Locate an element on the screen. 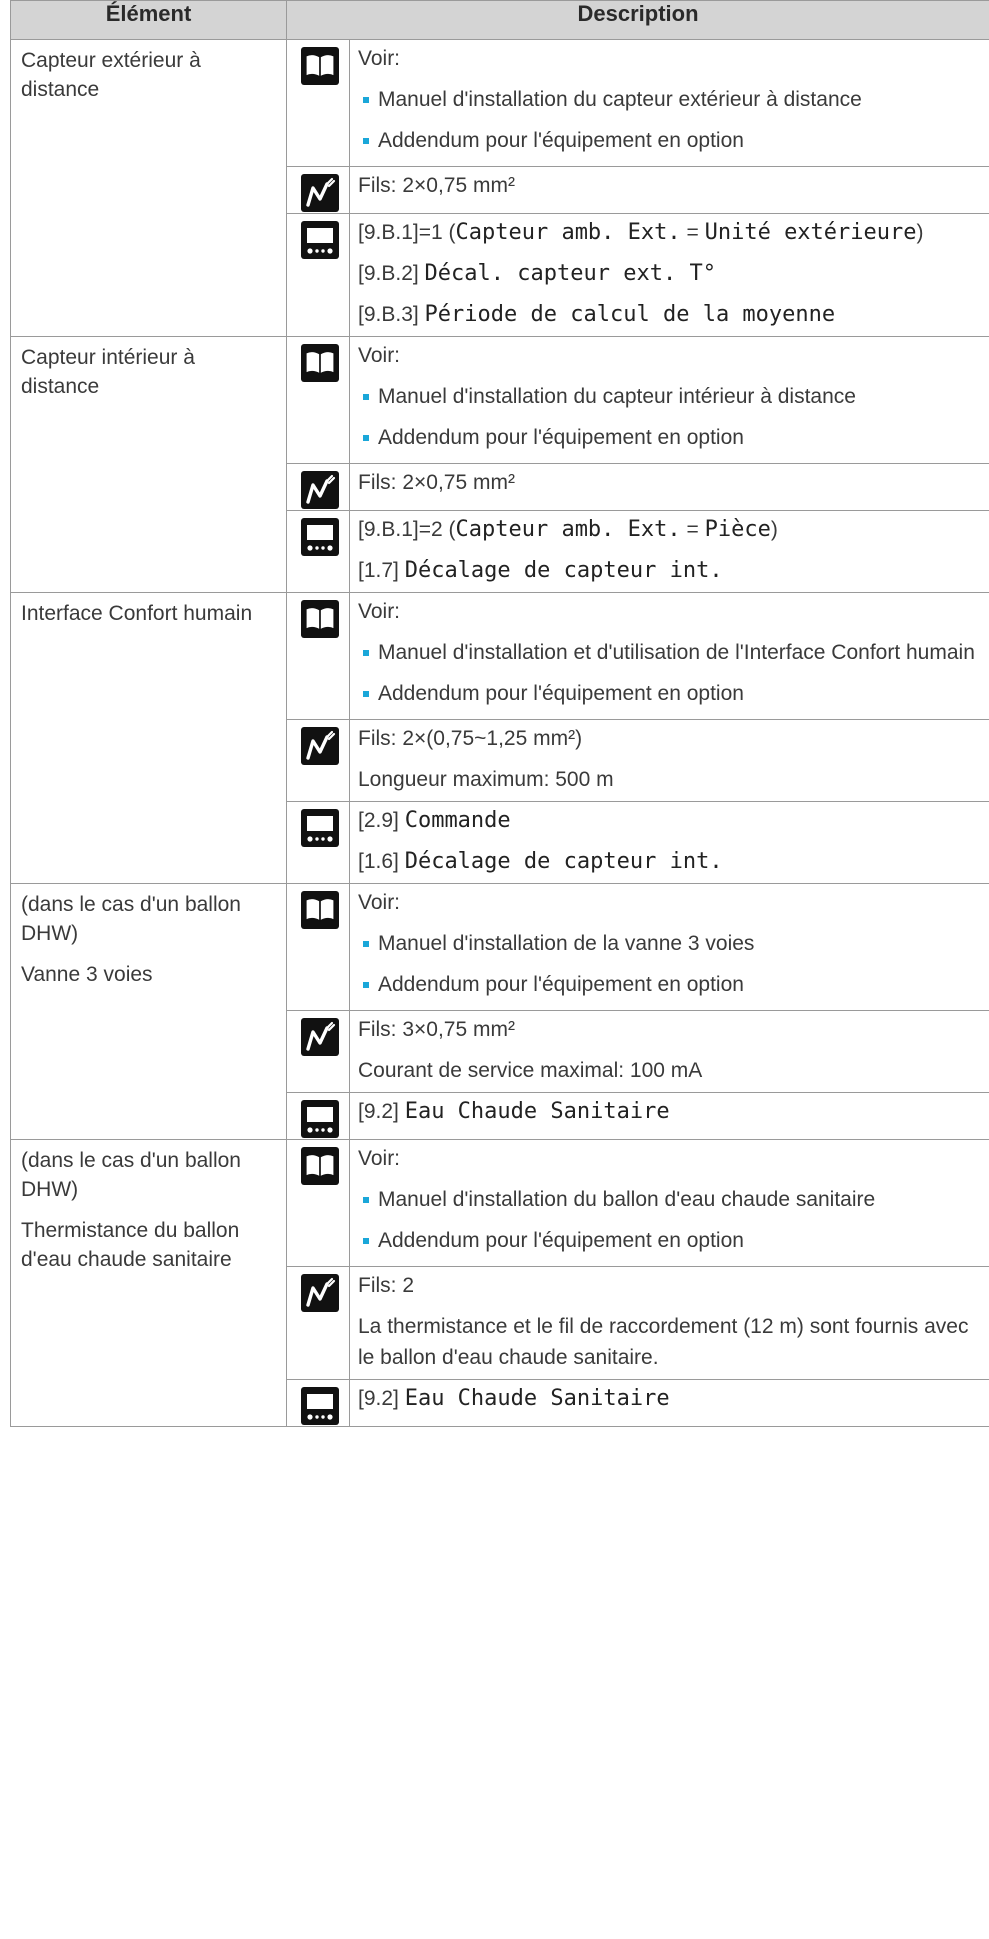  setting-line: [1.7] Décalage de capteur int. is located at coordinates (673, 570).